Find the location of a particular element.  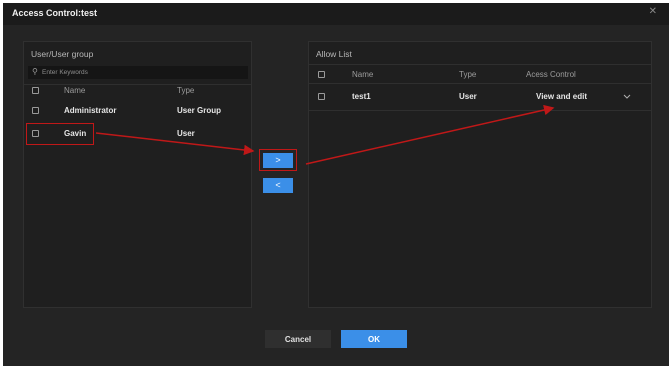

arrow-to-allow-list is located at coordinates (430, 134).